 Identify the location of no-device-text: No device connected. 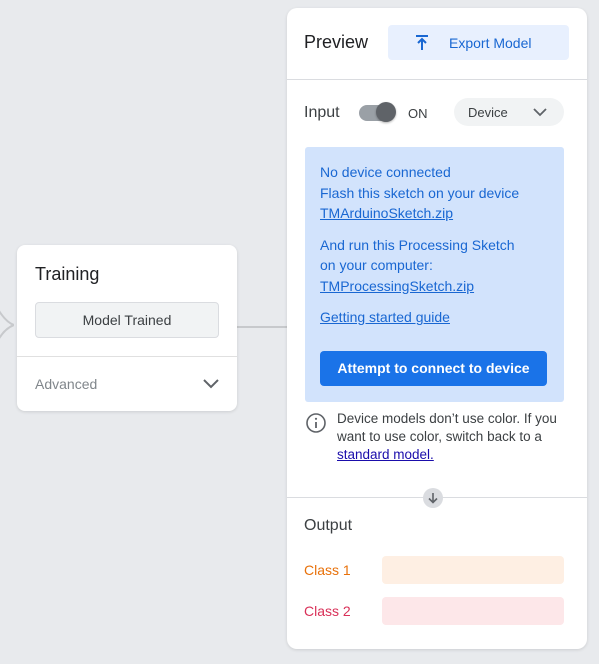
(385, 172).